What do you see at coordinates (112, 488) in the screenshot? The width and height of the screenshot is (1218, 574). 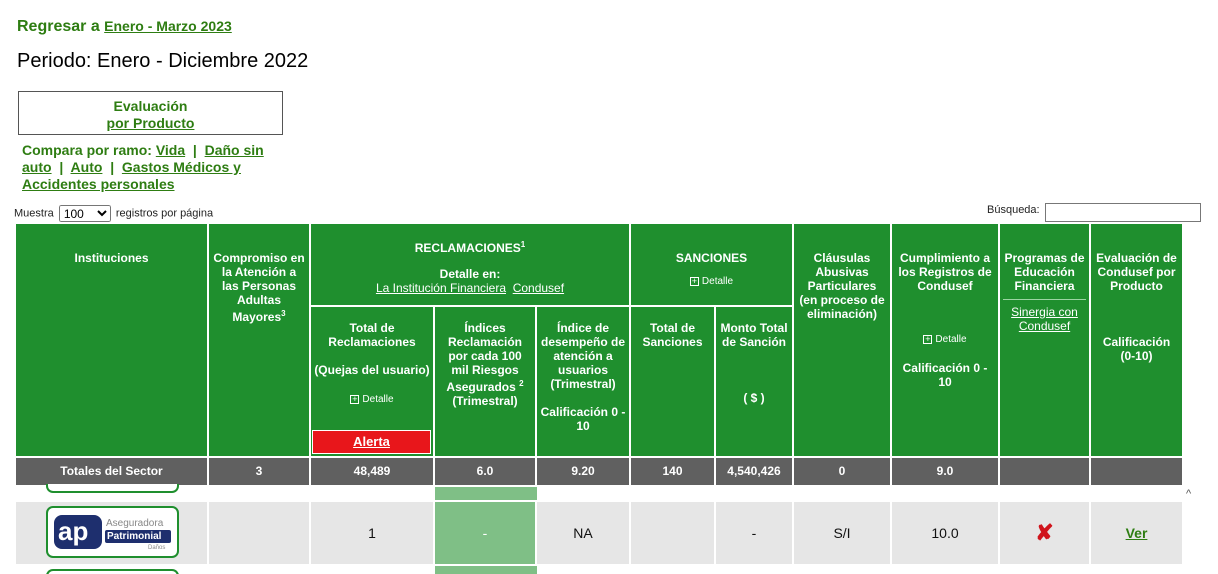 I see `prev-logo-fragment` at bounding box center [112, 488].